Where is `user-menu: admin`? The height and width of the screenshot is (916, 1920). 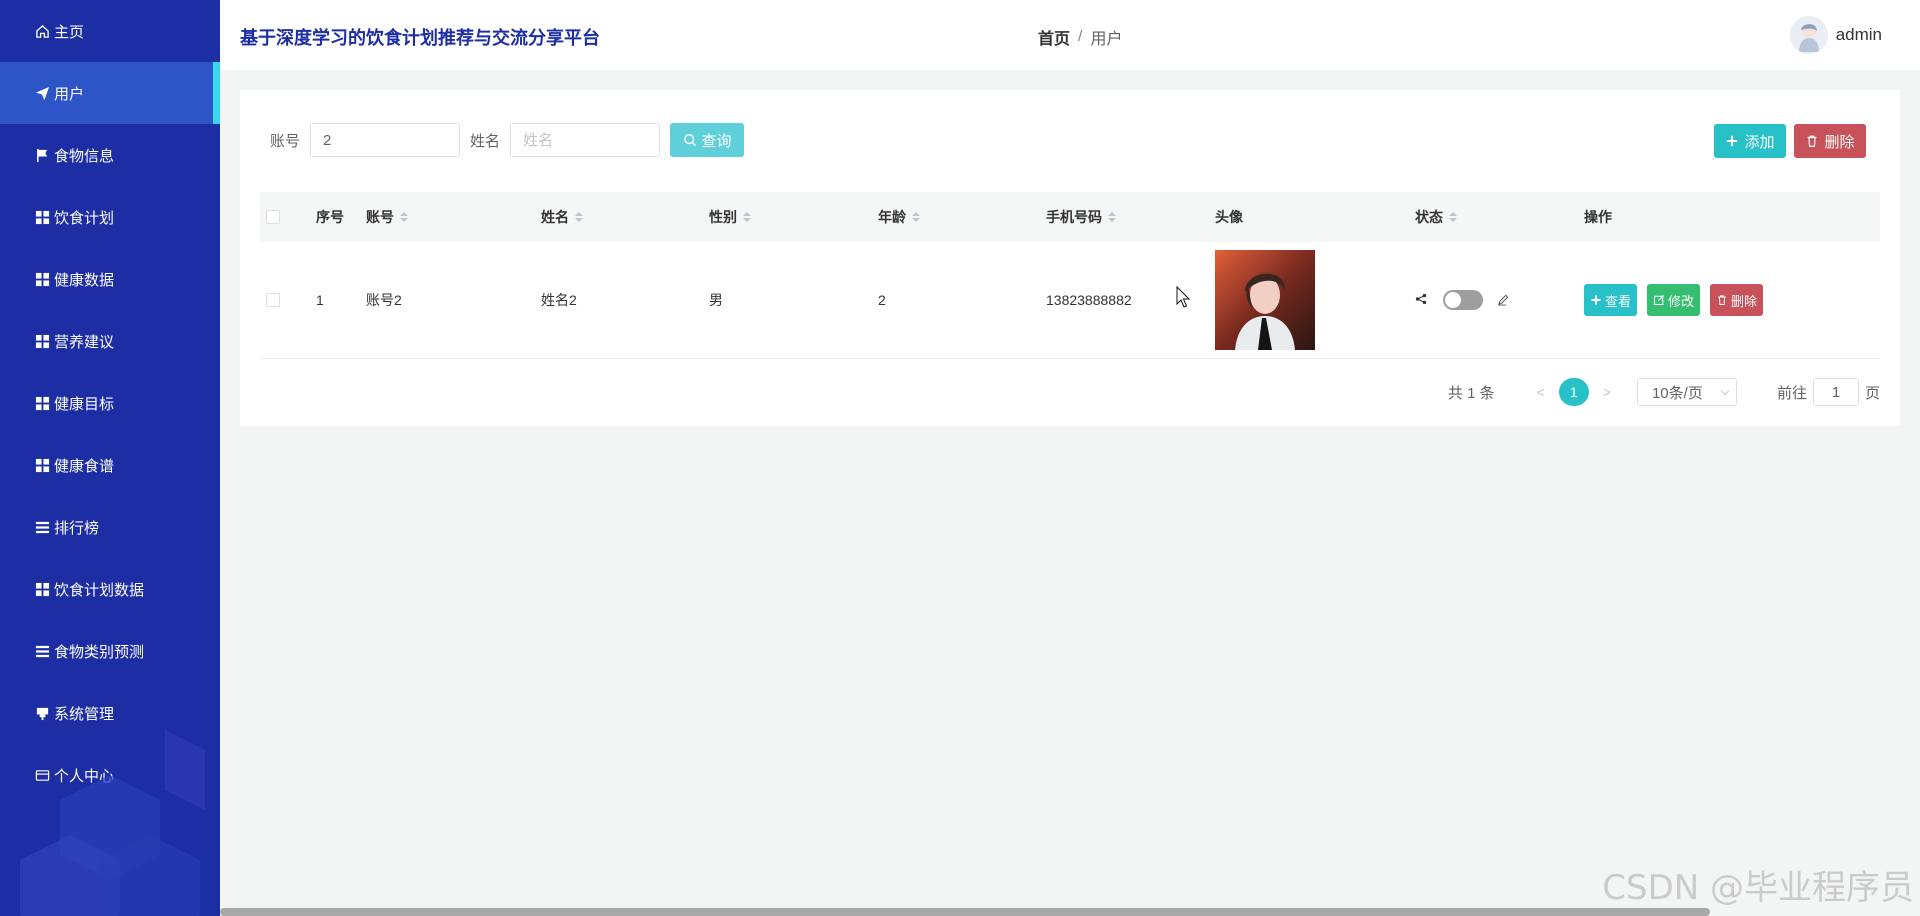 user-menu: admin is located at coordinates (1835, 35).